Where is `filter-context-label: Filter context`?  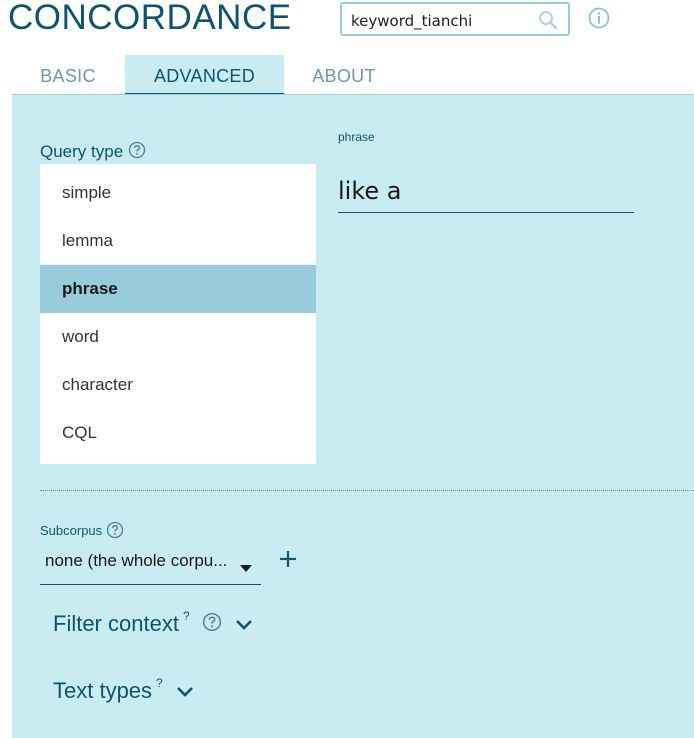 filter-context-label: Filter context is located at coordinates (116, 623).